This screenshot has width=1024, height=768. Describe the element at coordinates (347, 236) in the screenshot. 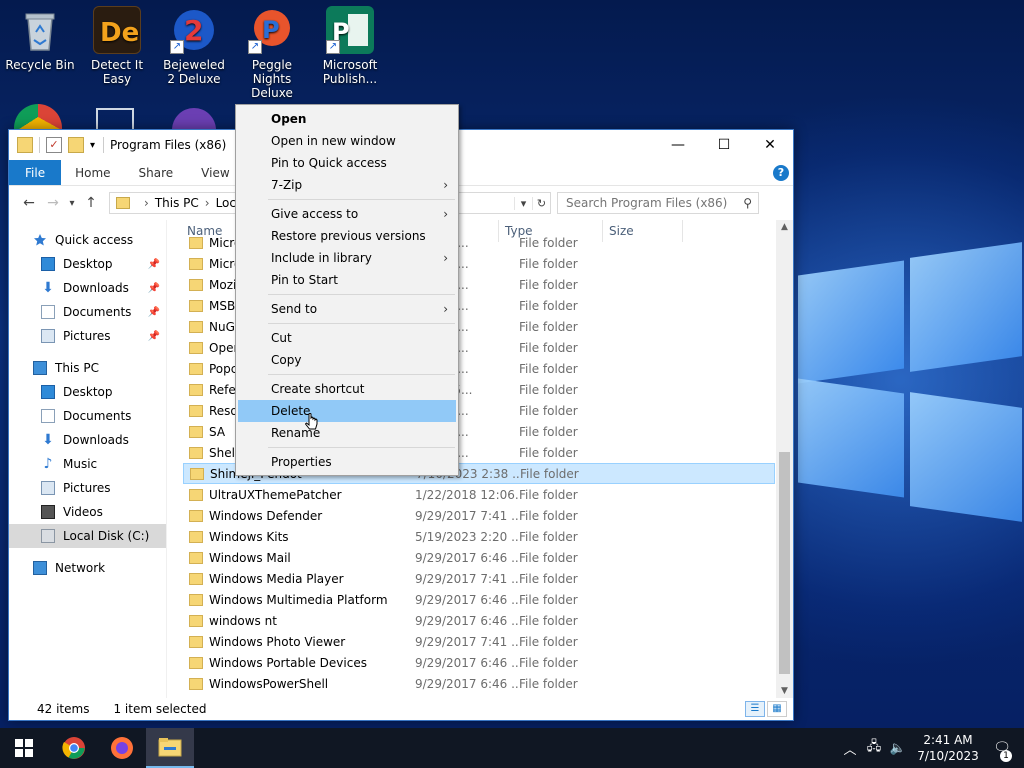

I see `menu-item-restore-previous-versions: Restore previous versions` at that location.